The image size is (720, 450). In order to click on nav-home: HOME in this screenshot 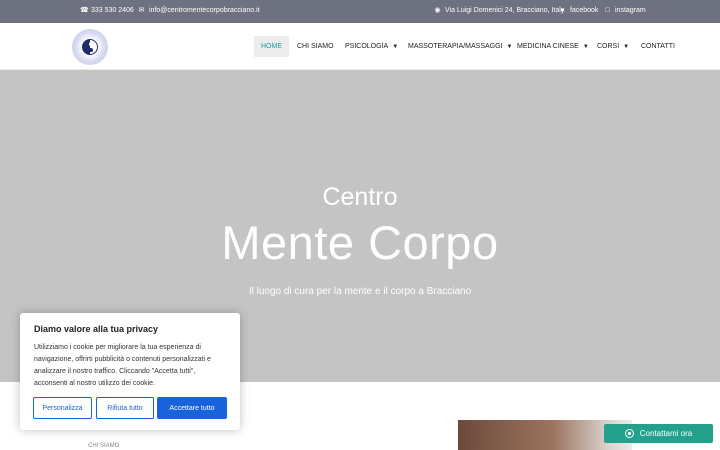, I will do `click(271, 46)`.